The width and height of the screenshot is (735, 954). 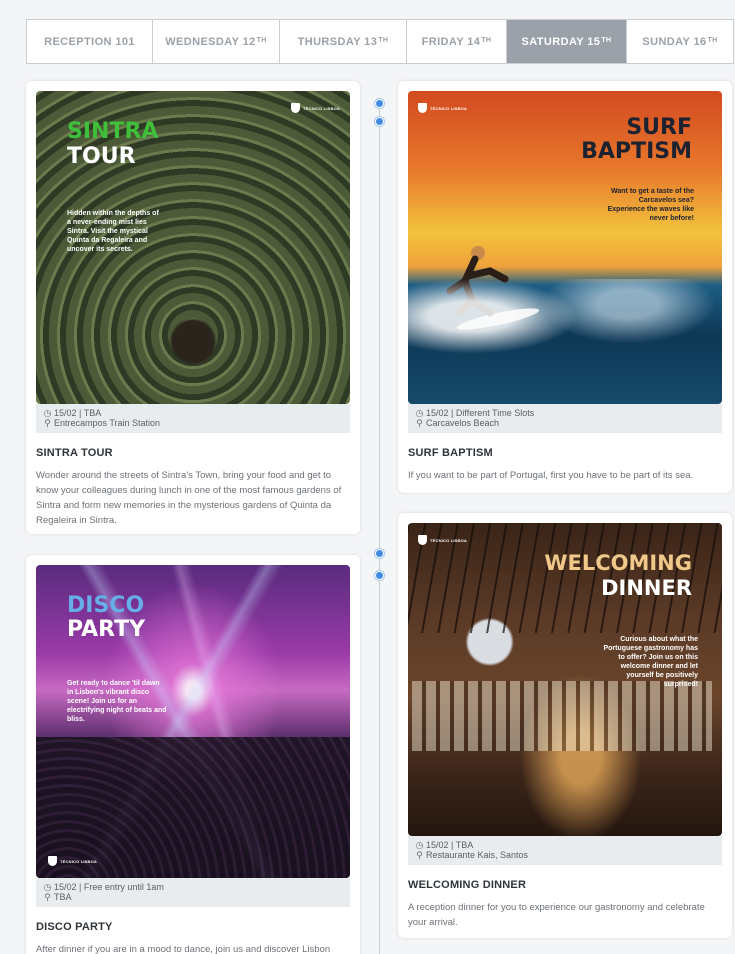 What do you see at coordinates (451, 41) in the screenshot?
I see `tab-label: FRIDAY 14` at bounding box center [451, 41].